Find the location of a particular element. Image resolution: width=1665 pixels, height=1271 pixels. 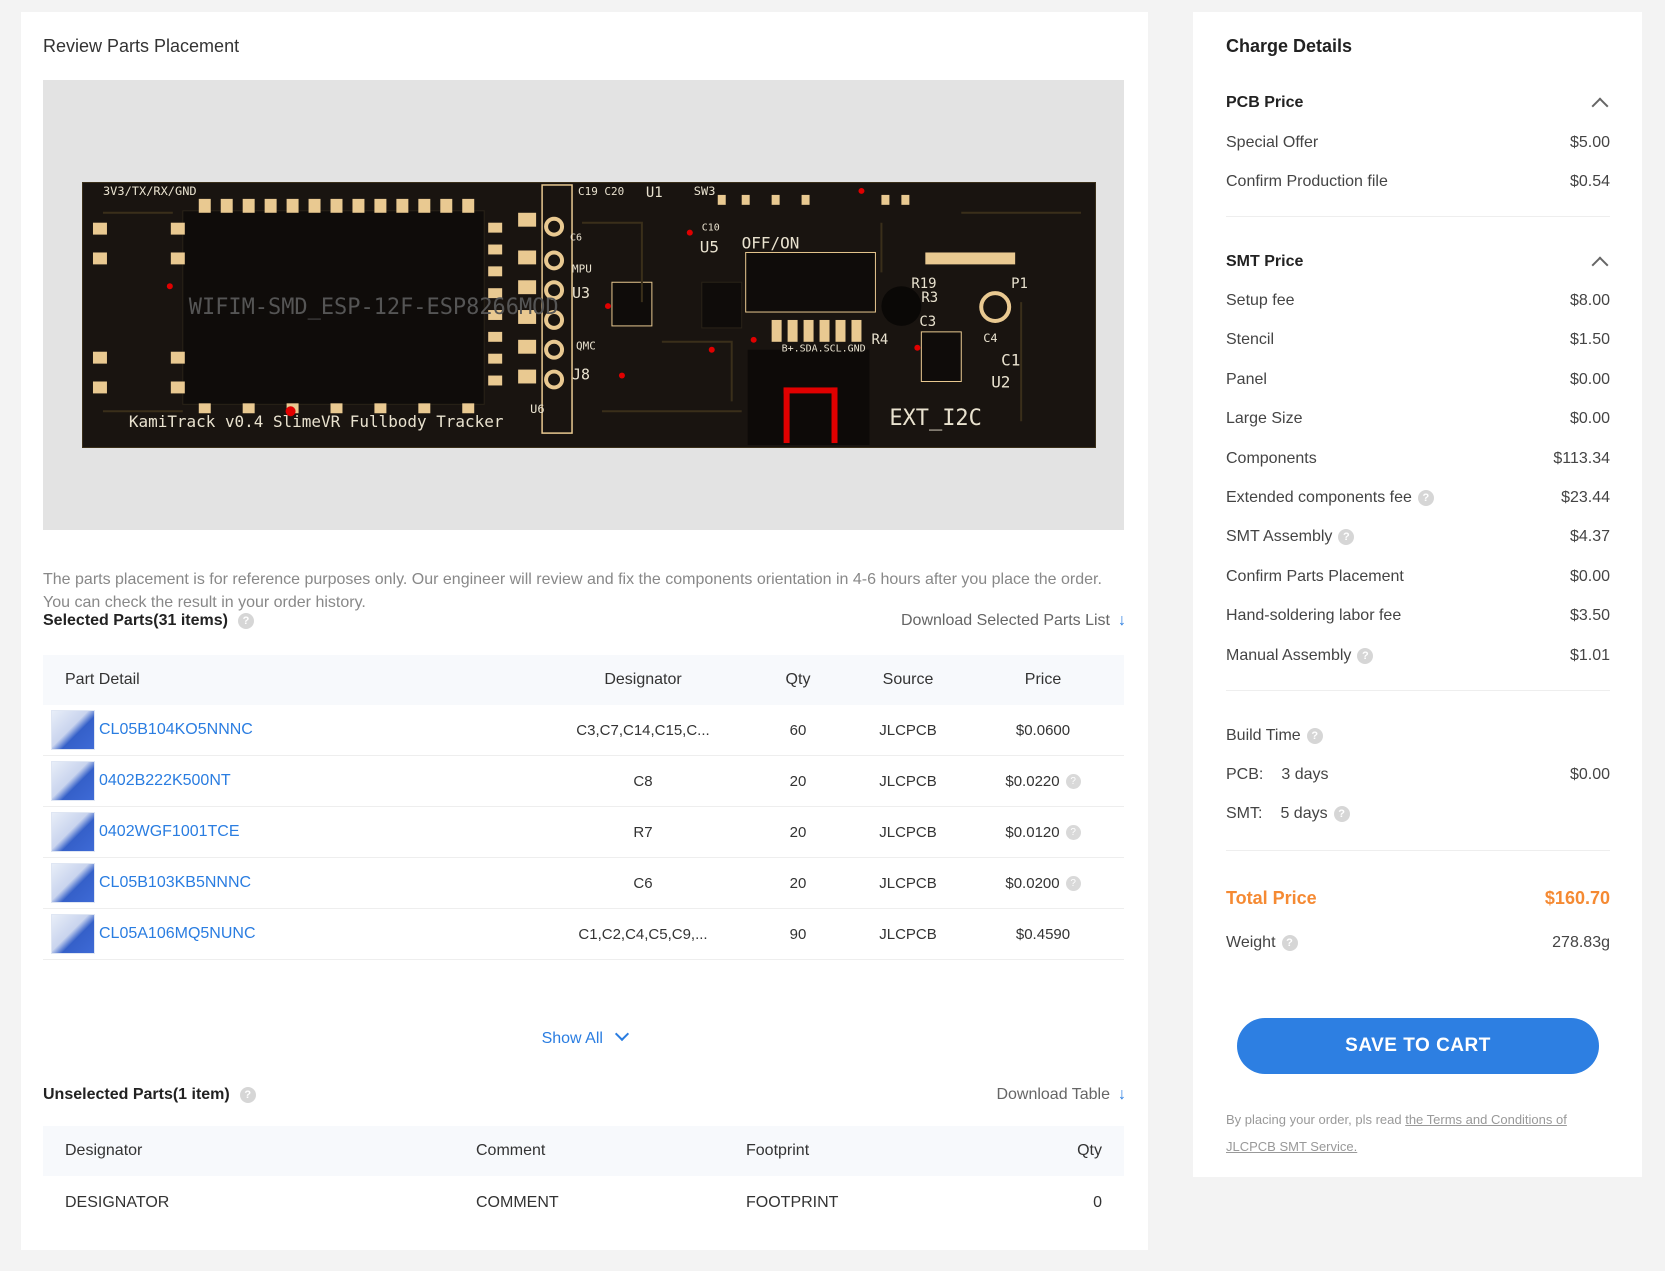

charge-line: Panel $0.00 is located at coordinates (1418, 380).